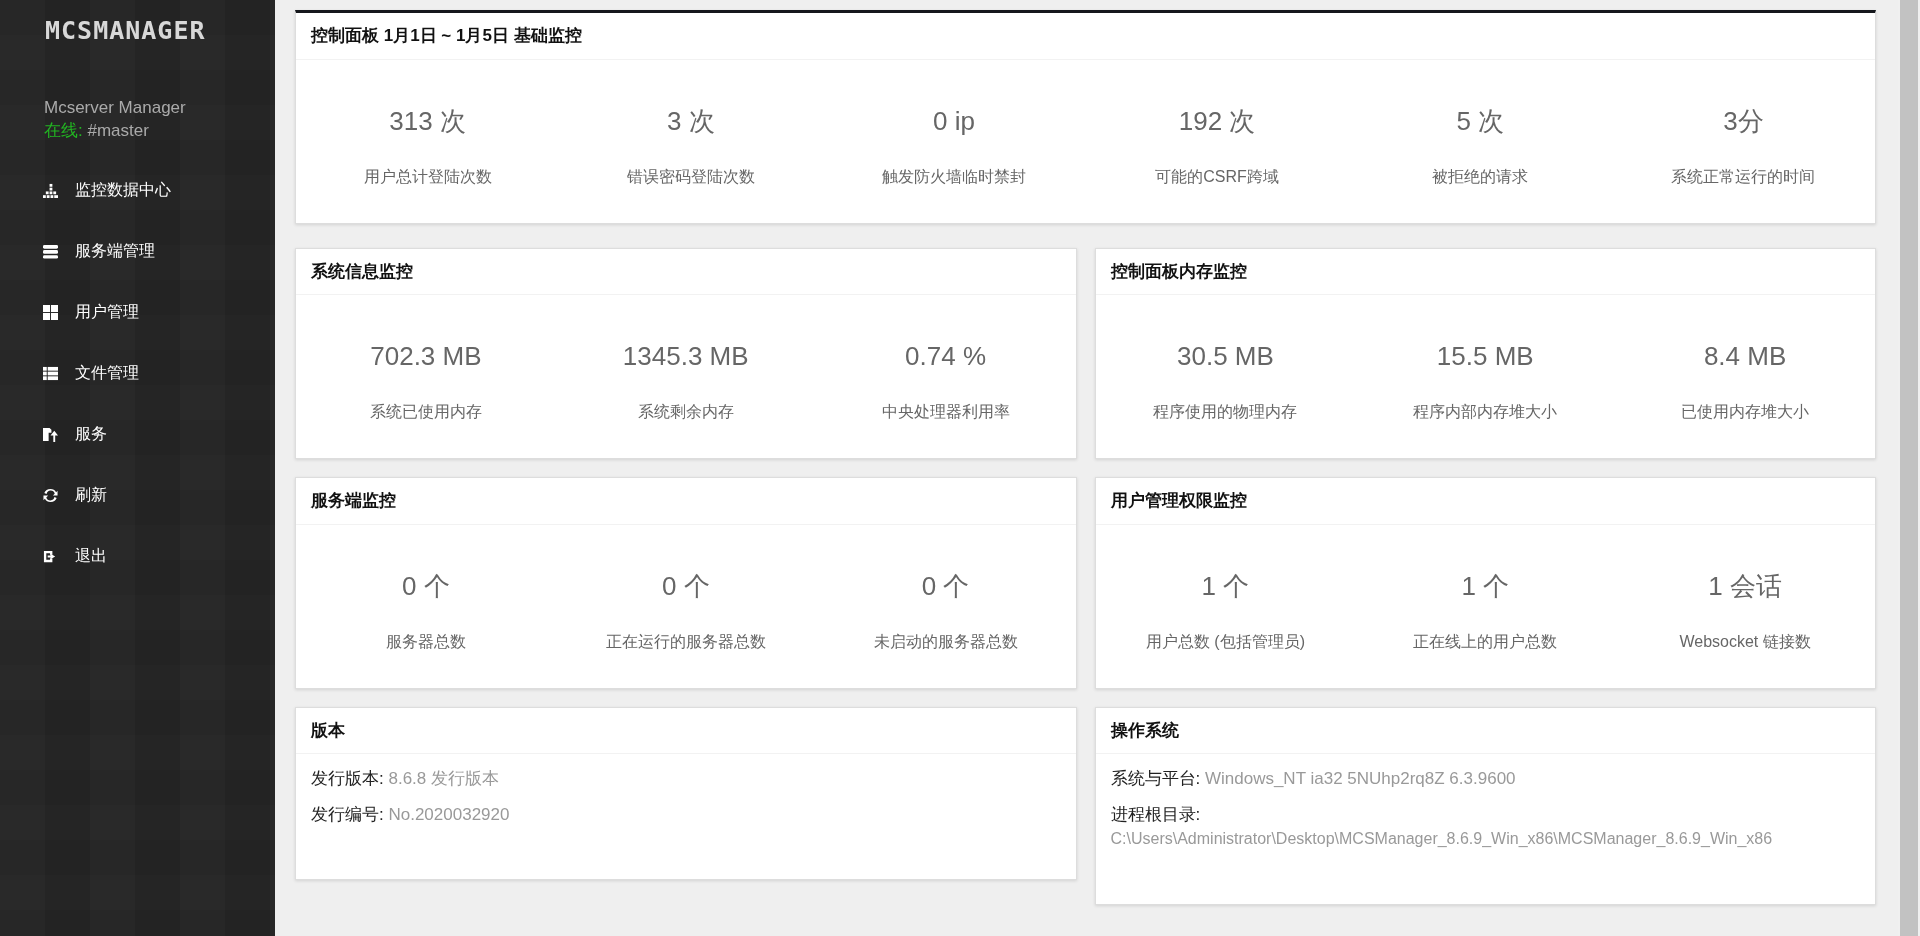 Image resolution: width=1920 pixels, height=936 pixels. I want to click on sidebar-item: 监控数据中心, so click(137, 190).